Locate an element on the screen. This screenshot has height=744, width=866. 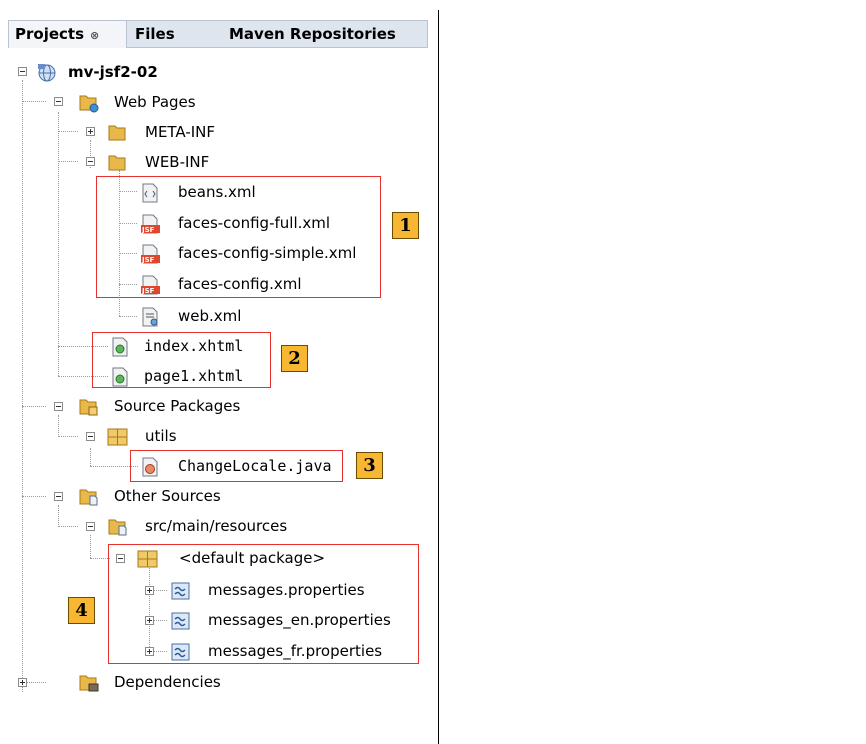
badge-1: 1 is located at coordinates (405, 225).